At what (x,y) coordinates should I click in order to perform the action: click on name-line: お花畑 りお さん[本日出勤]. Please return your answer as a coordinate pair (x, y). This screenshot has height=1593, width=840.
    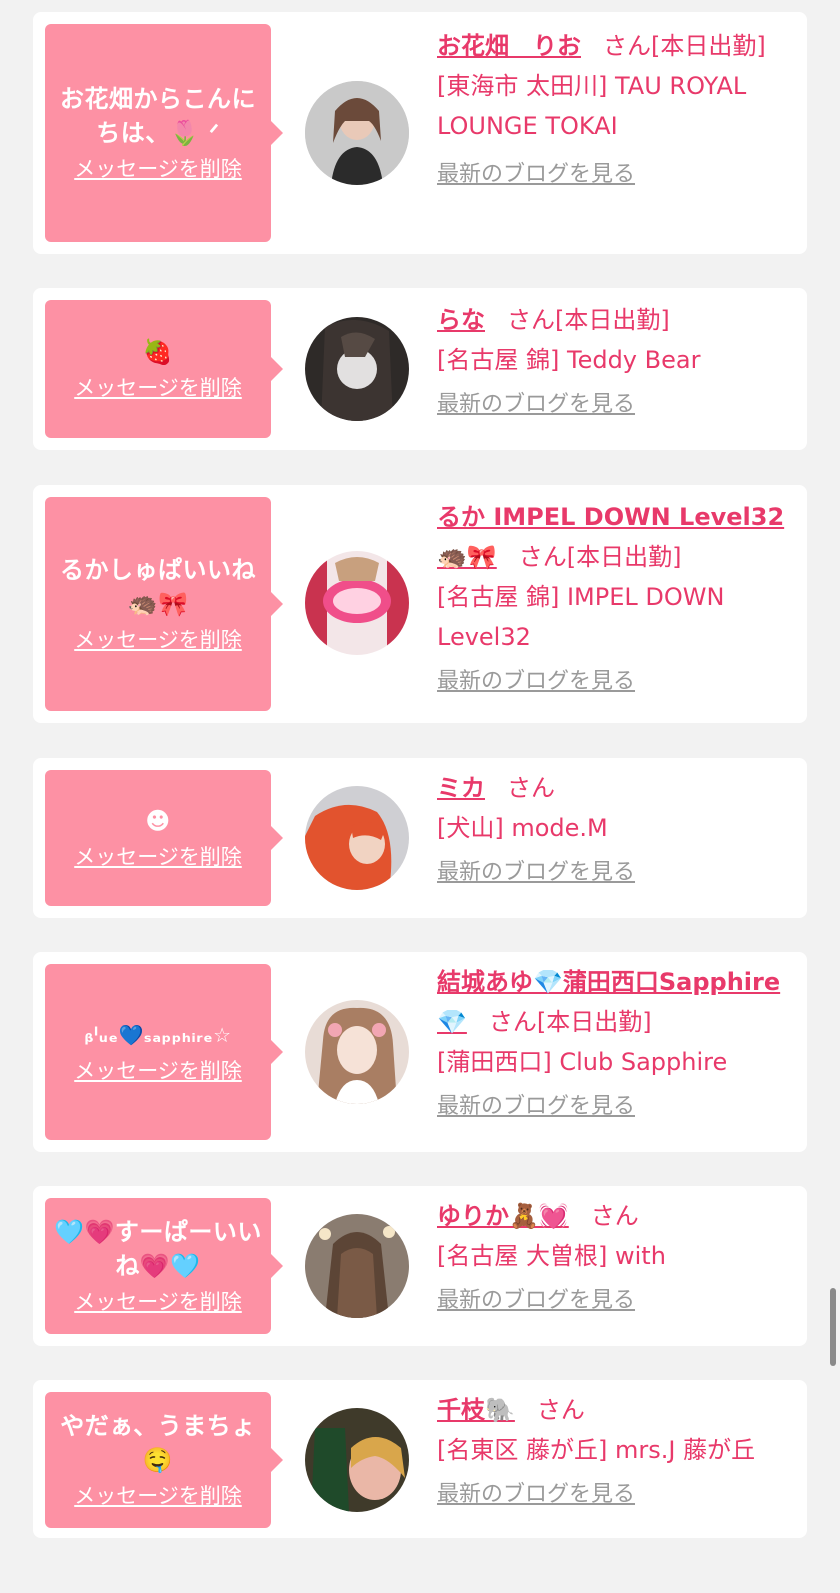
    Looking at the image, I should click on (617, 46).